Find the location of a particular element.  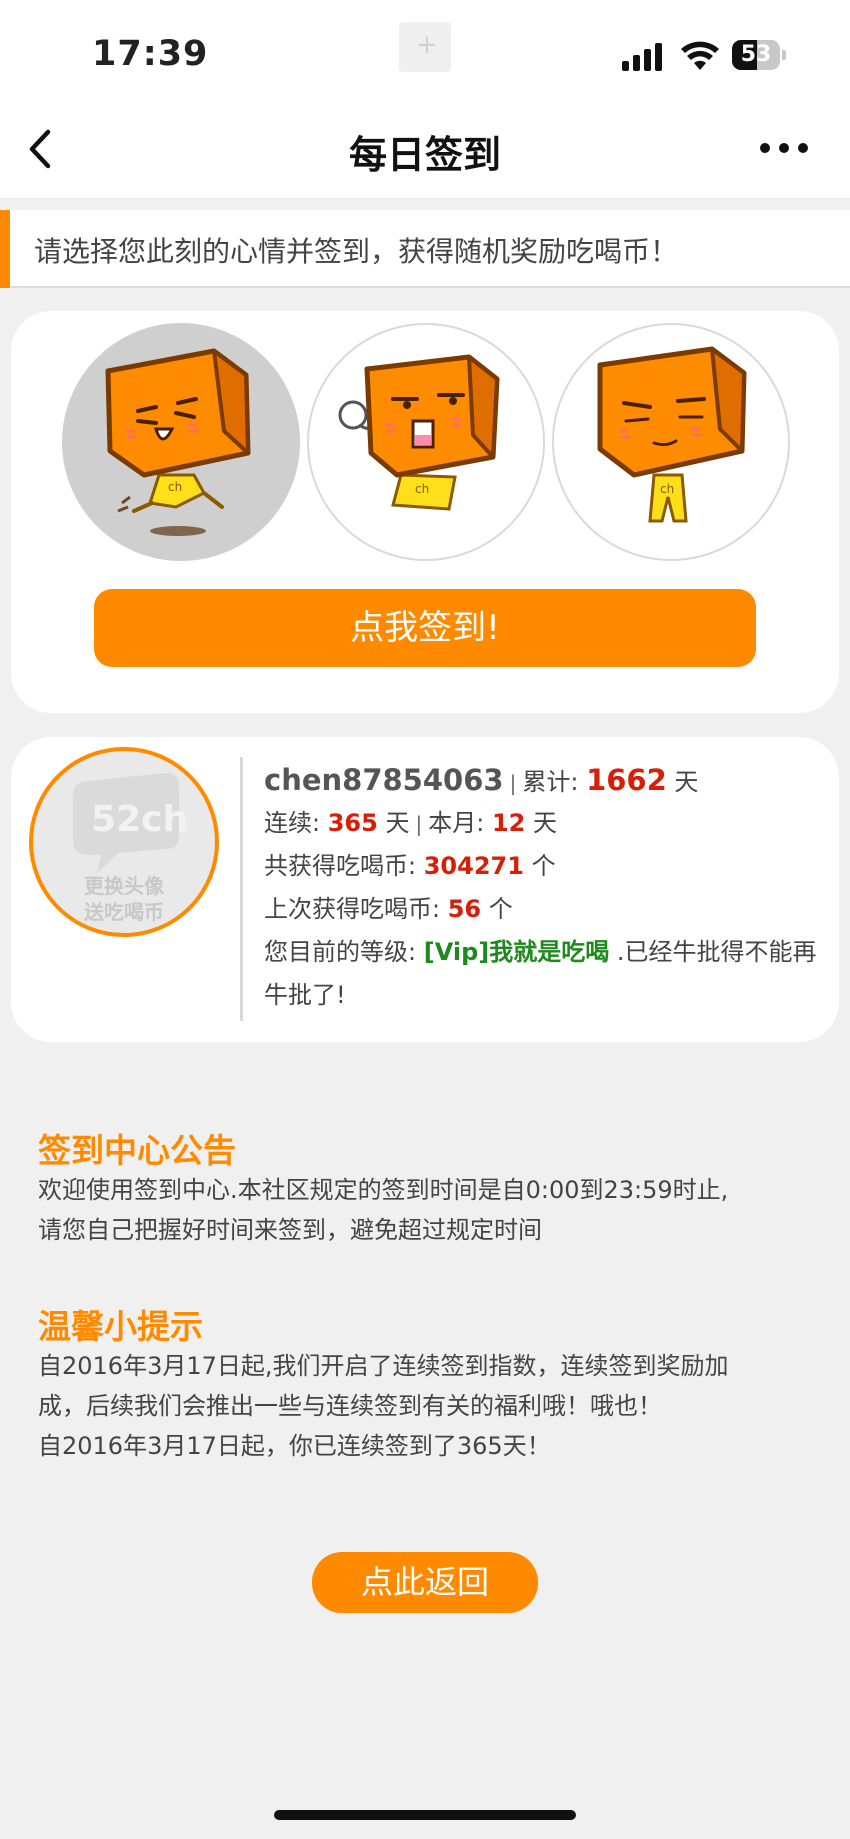

username: chen87854063 is located at coordinates (384, 780).